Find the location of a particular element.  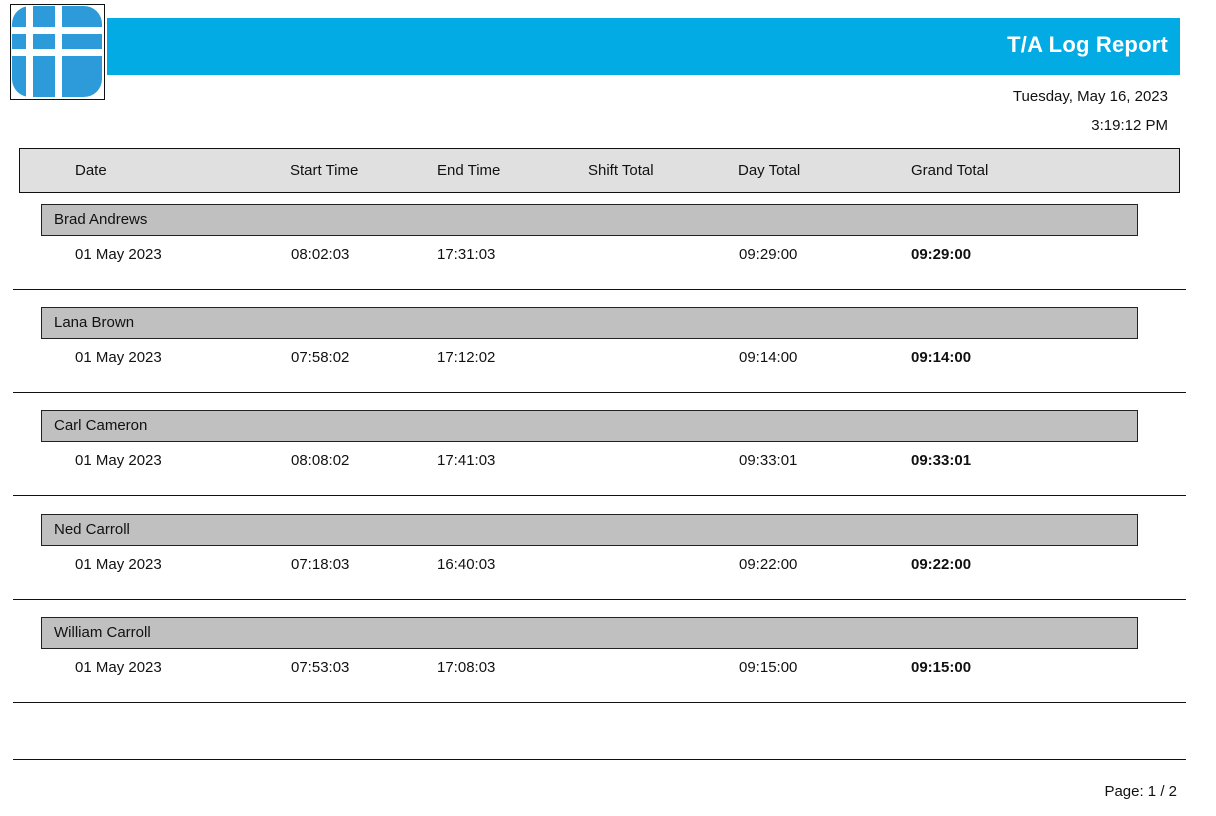

column-header-shift-total: Shift Total is located at coordinates (621, 170).